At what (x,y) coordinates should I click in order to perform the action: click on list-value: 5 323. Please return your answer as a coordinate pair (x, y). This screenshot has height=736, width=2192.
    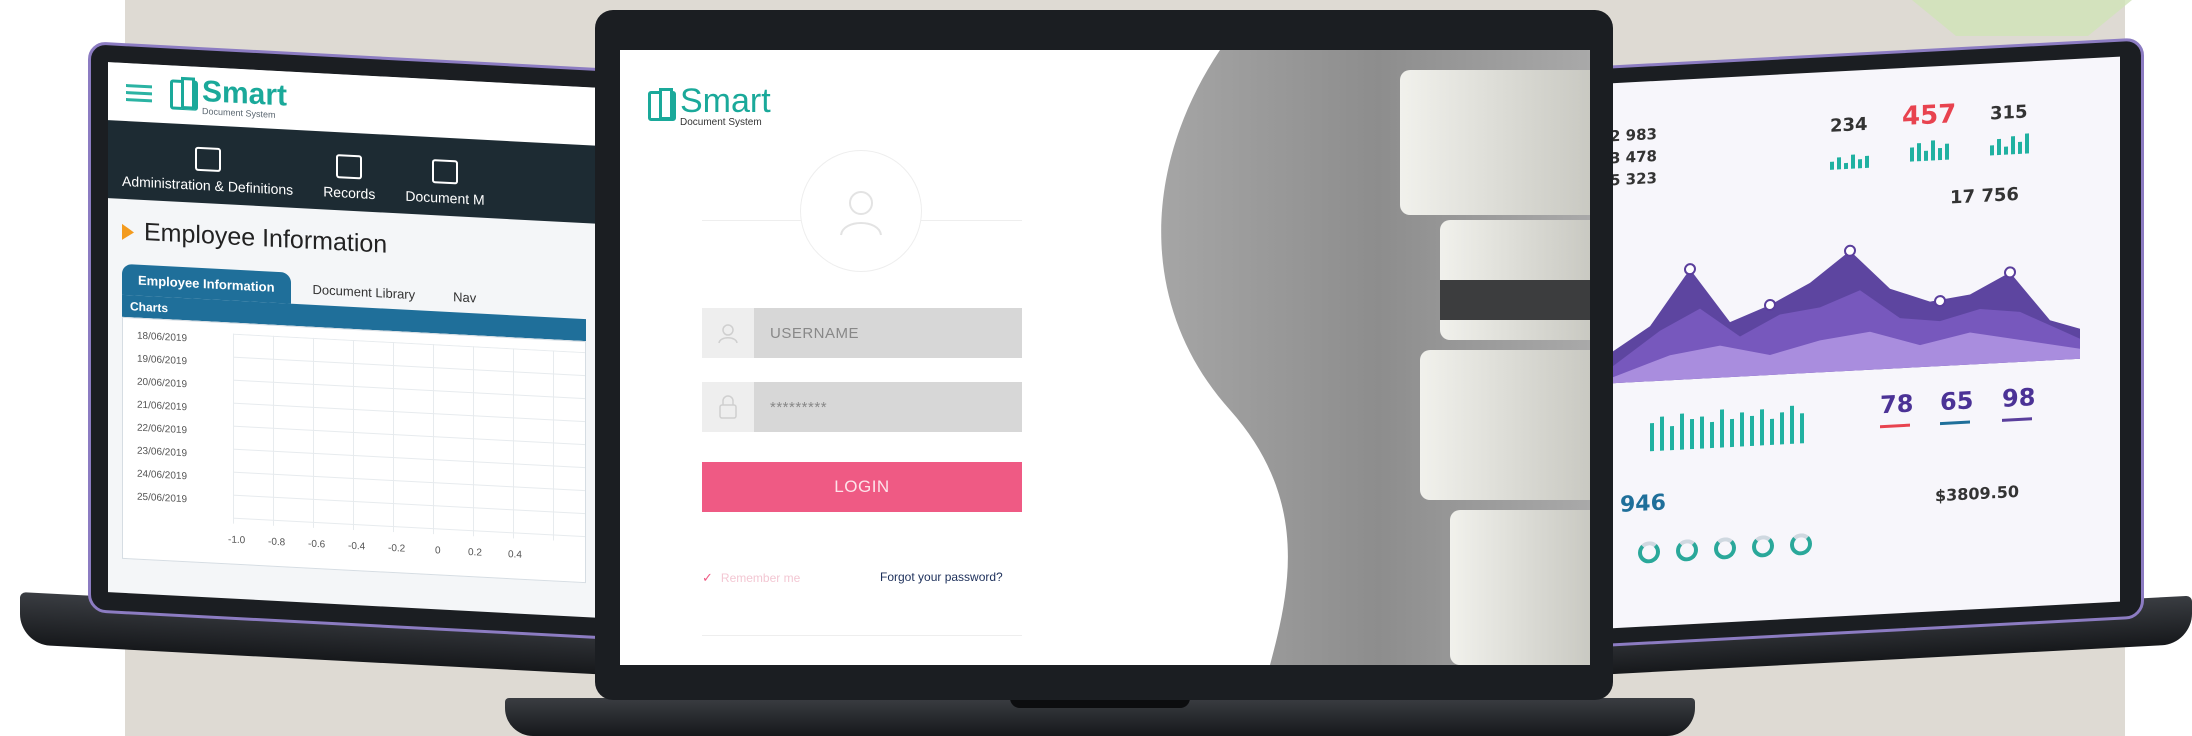
    Looking at the image, I should click on (1633, 179).